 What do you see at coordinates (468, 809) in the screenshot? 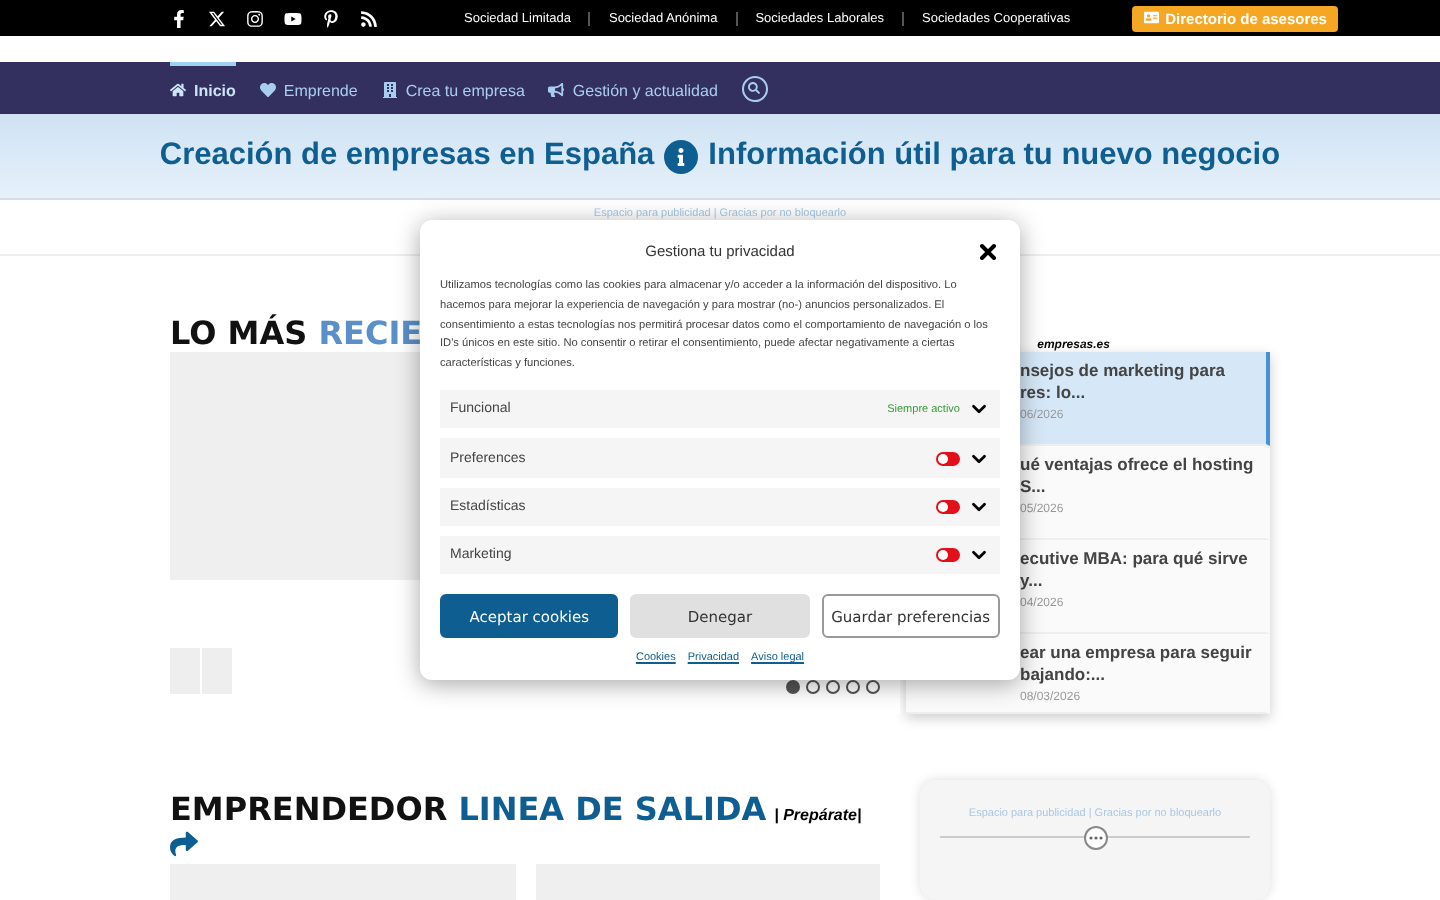
I see `section-heading: EMPRENDEDOR LINEA DE SALIDA` at bounding box center [468, 809].